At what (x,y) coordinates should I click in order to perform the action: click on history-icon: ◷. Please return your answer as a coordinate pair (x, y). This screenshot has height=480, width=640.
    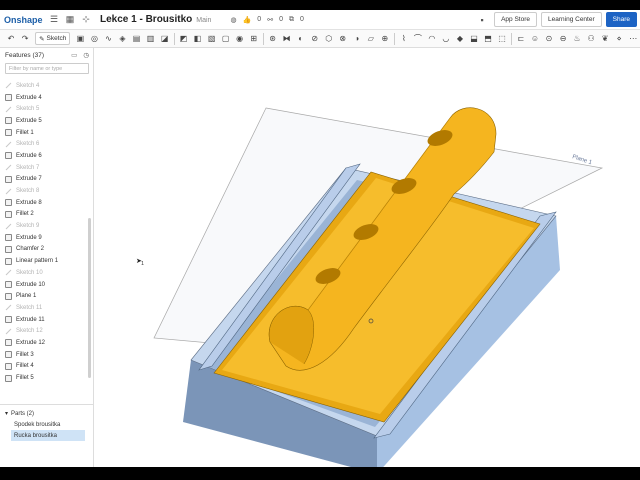
    Looking at the image, I should click on (86, 55).